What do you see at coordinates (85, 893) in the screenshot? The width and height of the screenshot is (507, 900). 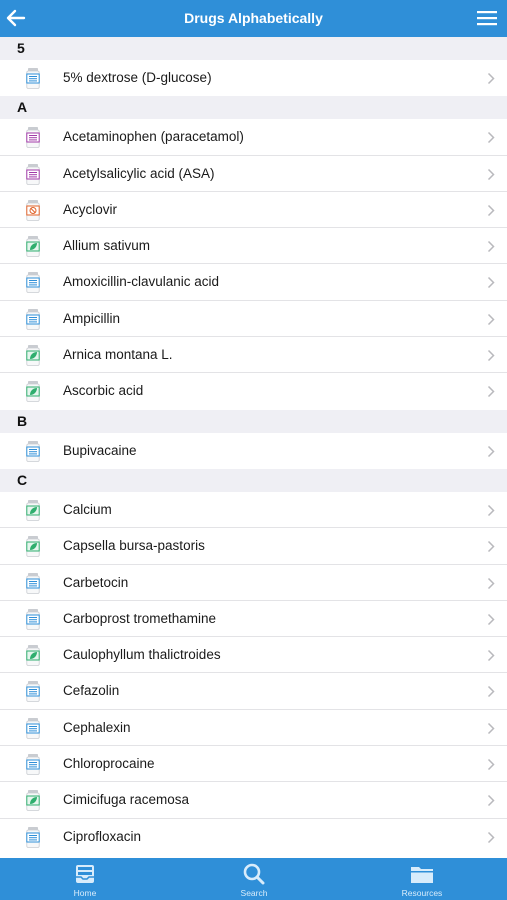 I see `tab-home-label: Home` at bounding box center [85, 893].